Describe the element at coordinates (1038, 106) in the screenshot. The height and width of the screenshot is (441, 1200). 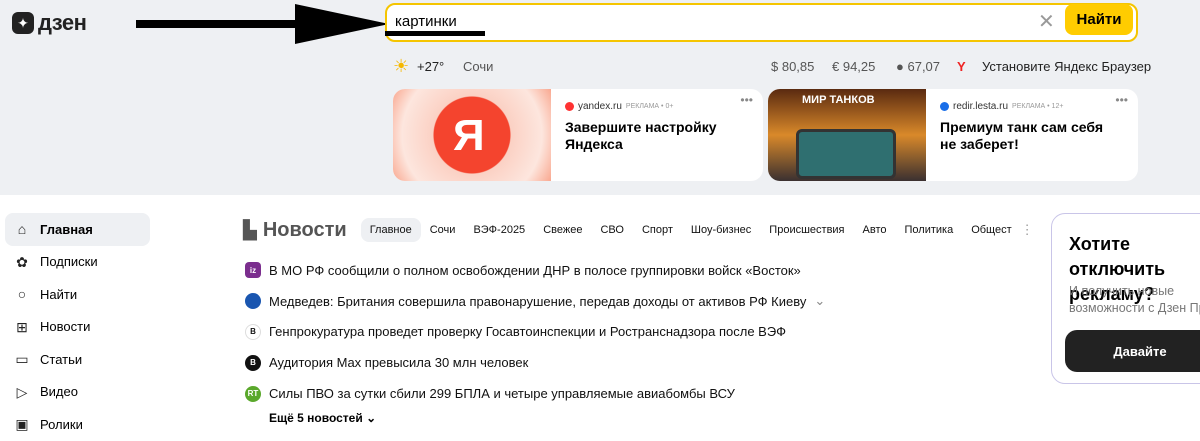
I see `ad-label: РЕКЛАМА • 12+` at that location.